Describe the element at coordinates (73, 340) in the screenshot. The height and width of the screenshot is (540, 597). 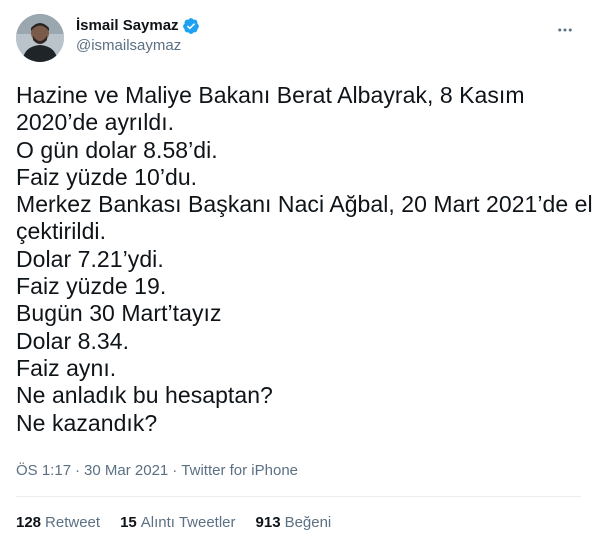
I see `tweet-line: Dolar 8.34.` at that location.